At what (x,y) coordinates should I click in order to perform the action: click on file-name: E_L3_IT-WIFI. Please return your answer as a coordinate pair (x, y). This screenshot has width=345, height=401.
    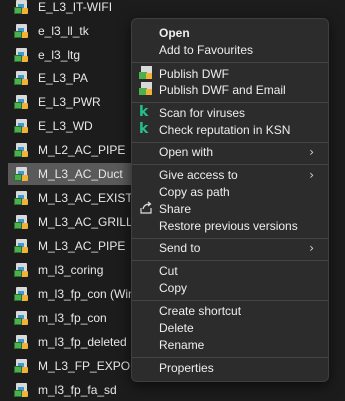
    Looking at the image, I should click on (75, 7).